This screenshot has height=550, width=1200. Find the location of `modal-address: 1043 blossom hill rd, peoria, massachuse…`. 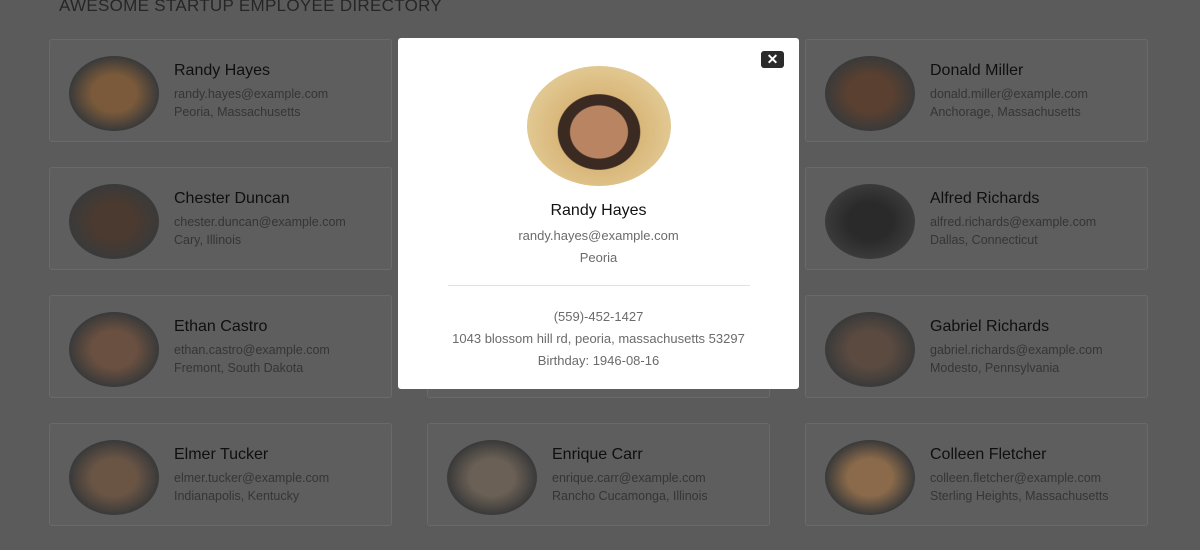

modal-address: 1043 blossom hill rd, peoria, massachuse… is located at coordinates (598, 338).